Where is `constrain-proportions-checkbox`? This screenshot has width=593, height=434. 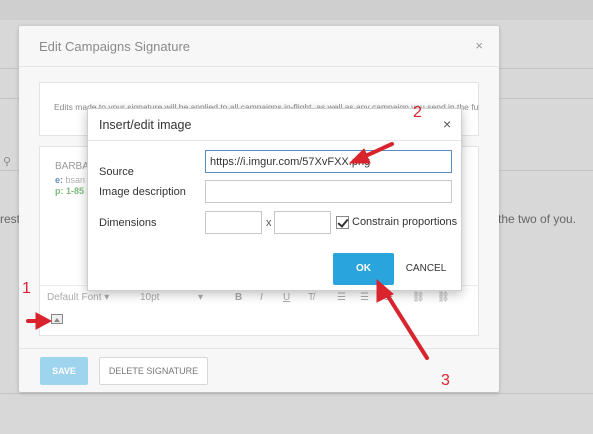 constrain-proportions-checkbox is located at coordinates (342, 222).